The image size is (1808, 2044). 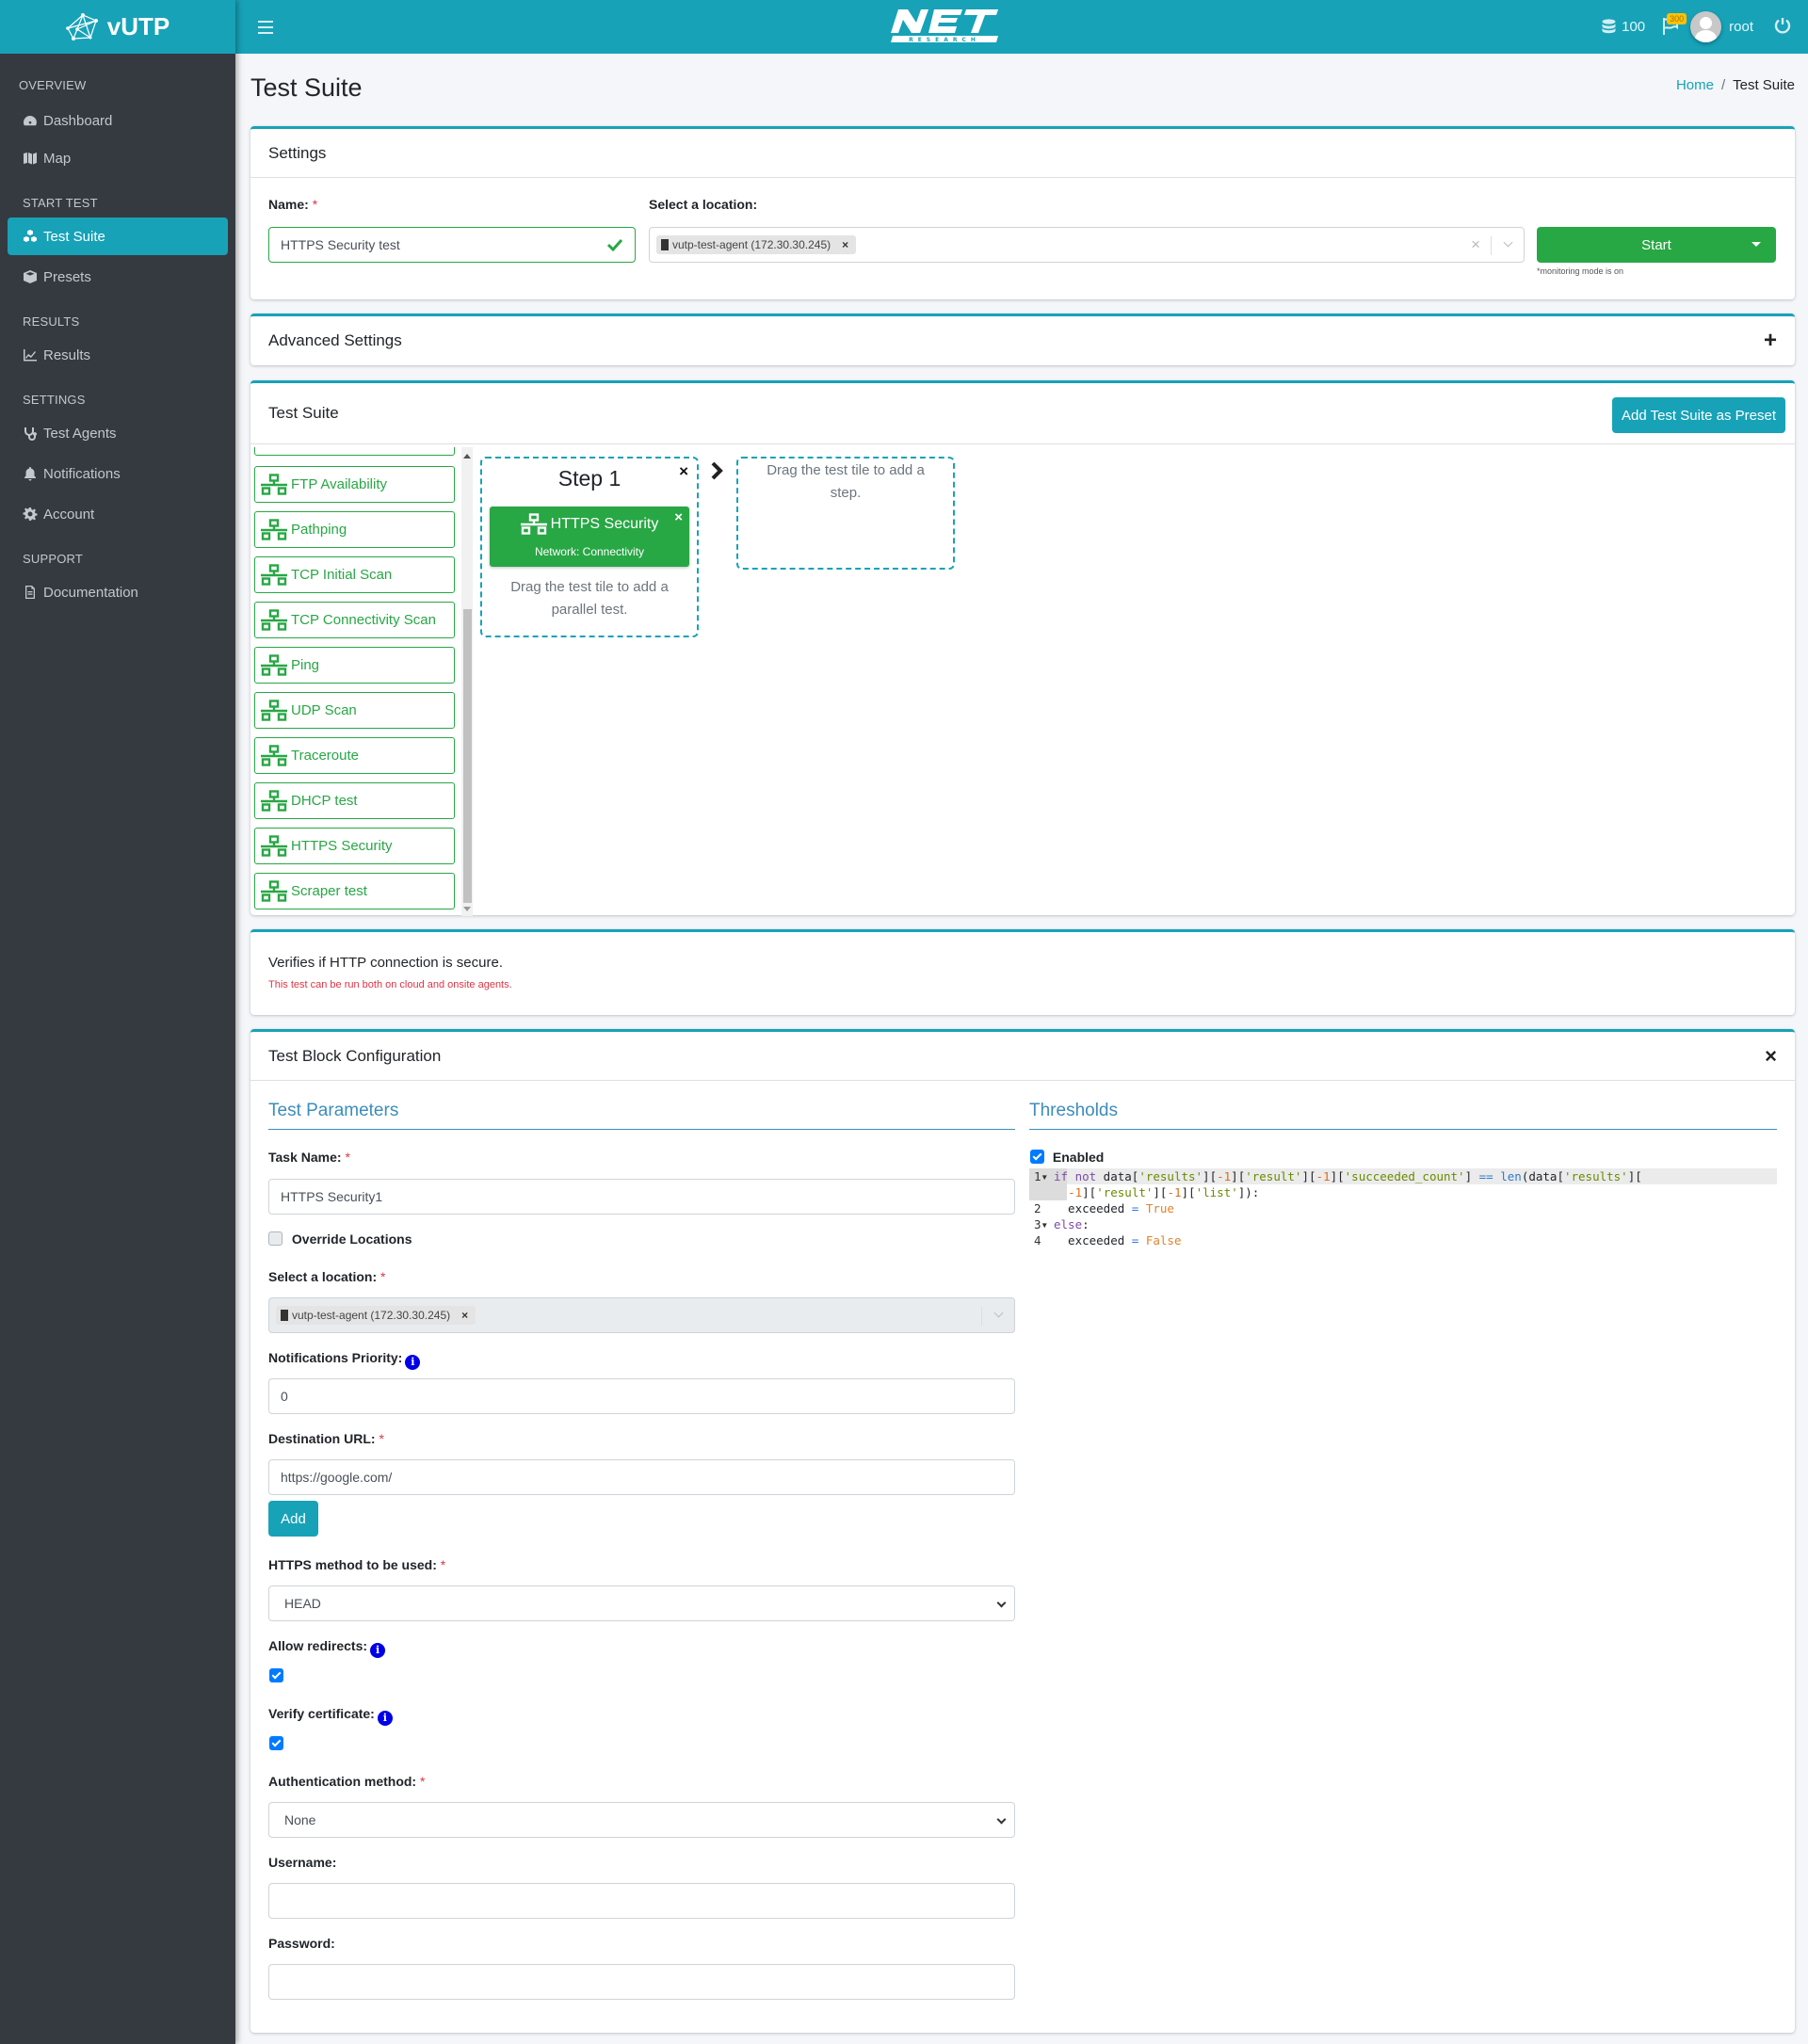 What do you see at coordinates (276, 1675) in the screenshot?
I see `allow-redirects-checkbox` at bounding box center [276, 1675].